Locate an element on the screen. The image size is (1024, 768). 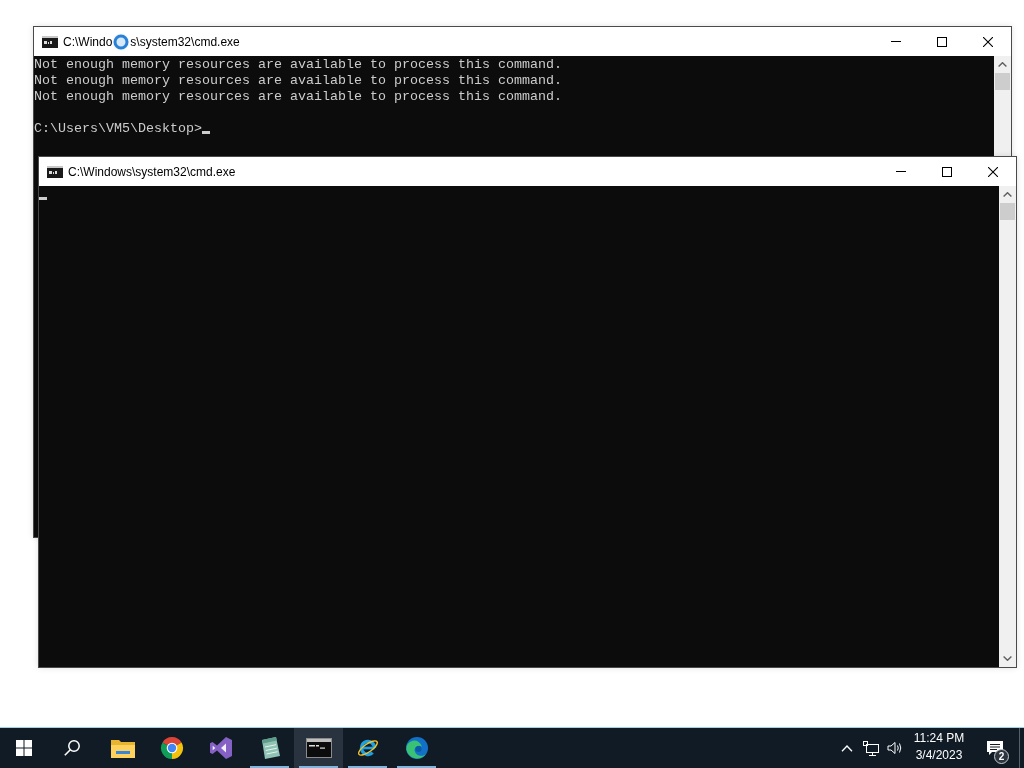
window-title: C:\Windows\system32\cmd.exe is located at coordinates (152, 171).